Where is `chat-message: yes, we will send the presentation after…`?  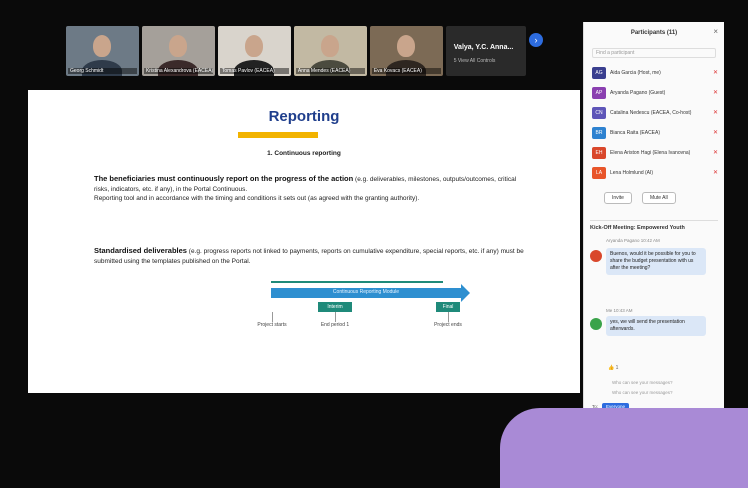
chat-message: yes, we will send the presentation after… is located at coordinates (656, 326).